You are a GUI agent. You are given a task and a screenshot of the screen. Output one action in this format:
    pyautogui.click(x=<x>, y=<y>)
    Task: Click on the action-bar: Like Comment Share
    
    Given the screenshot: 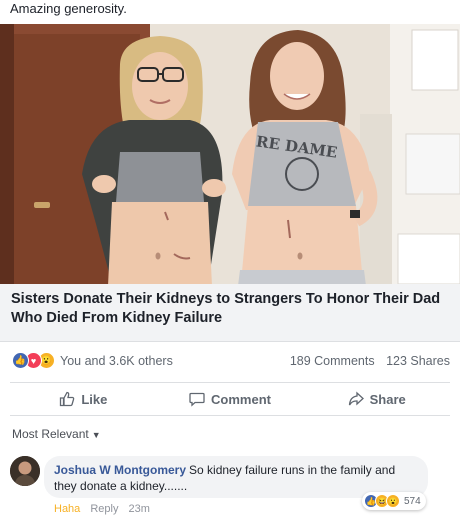 What is the action you would take?
    pyautogui.click(x=230, y=399)
    